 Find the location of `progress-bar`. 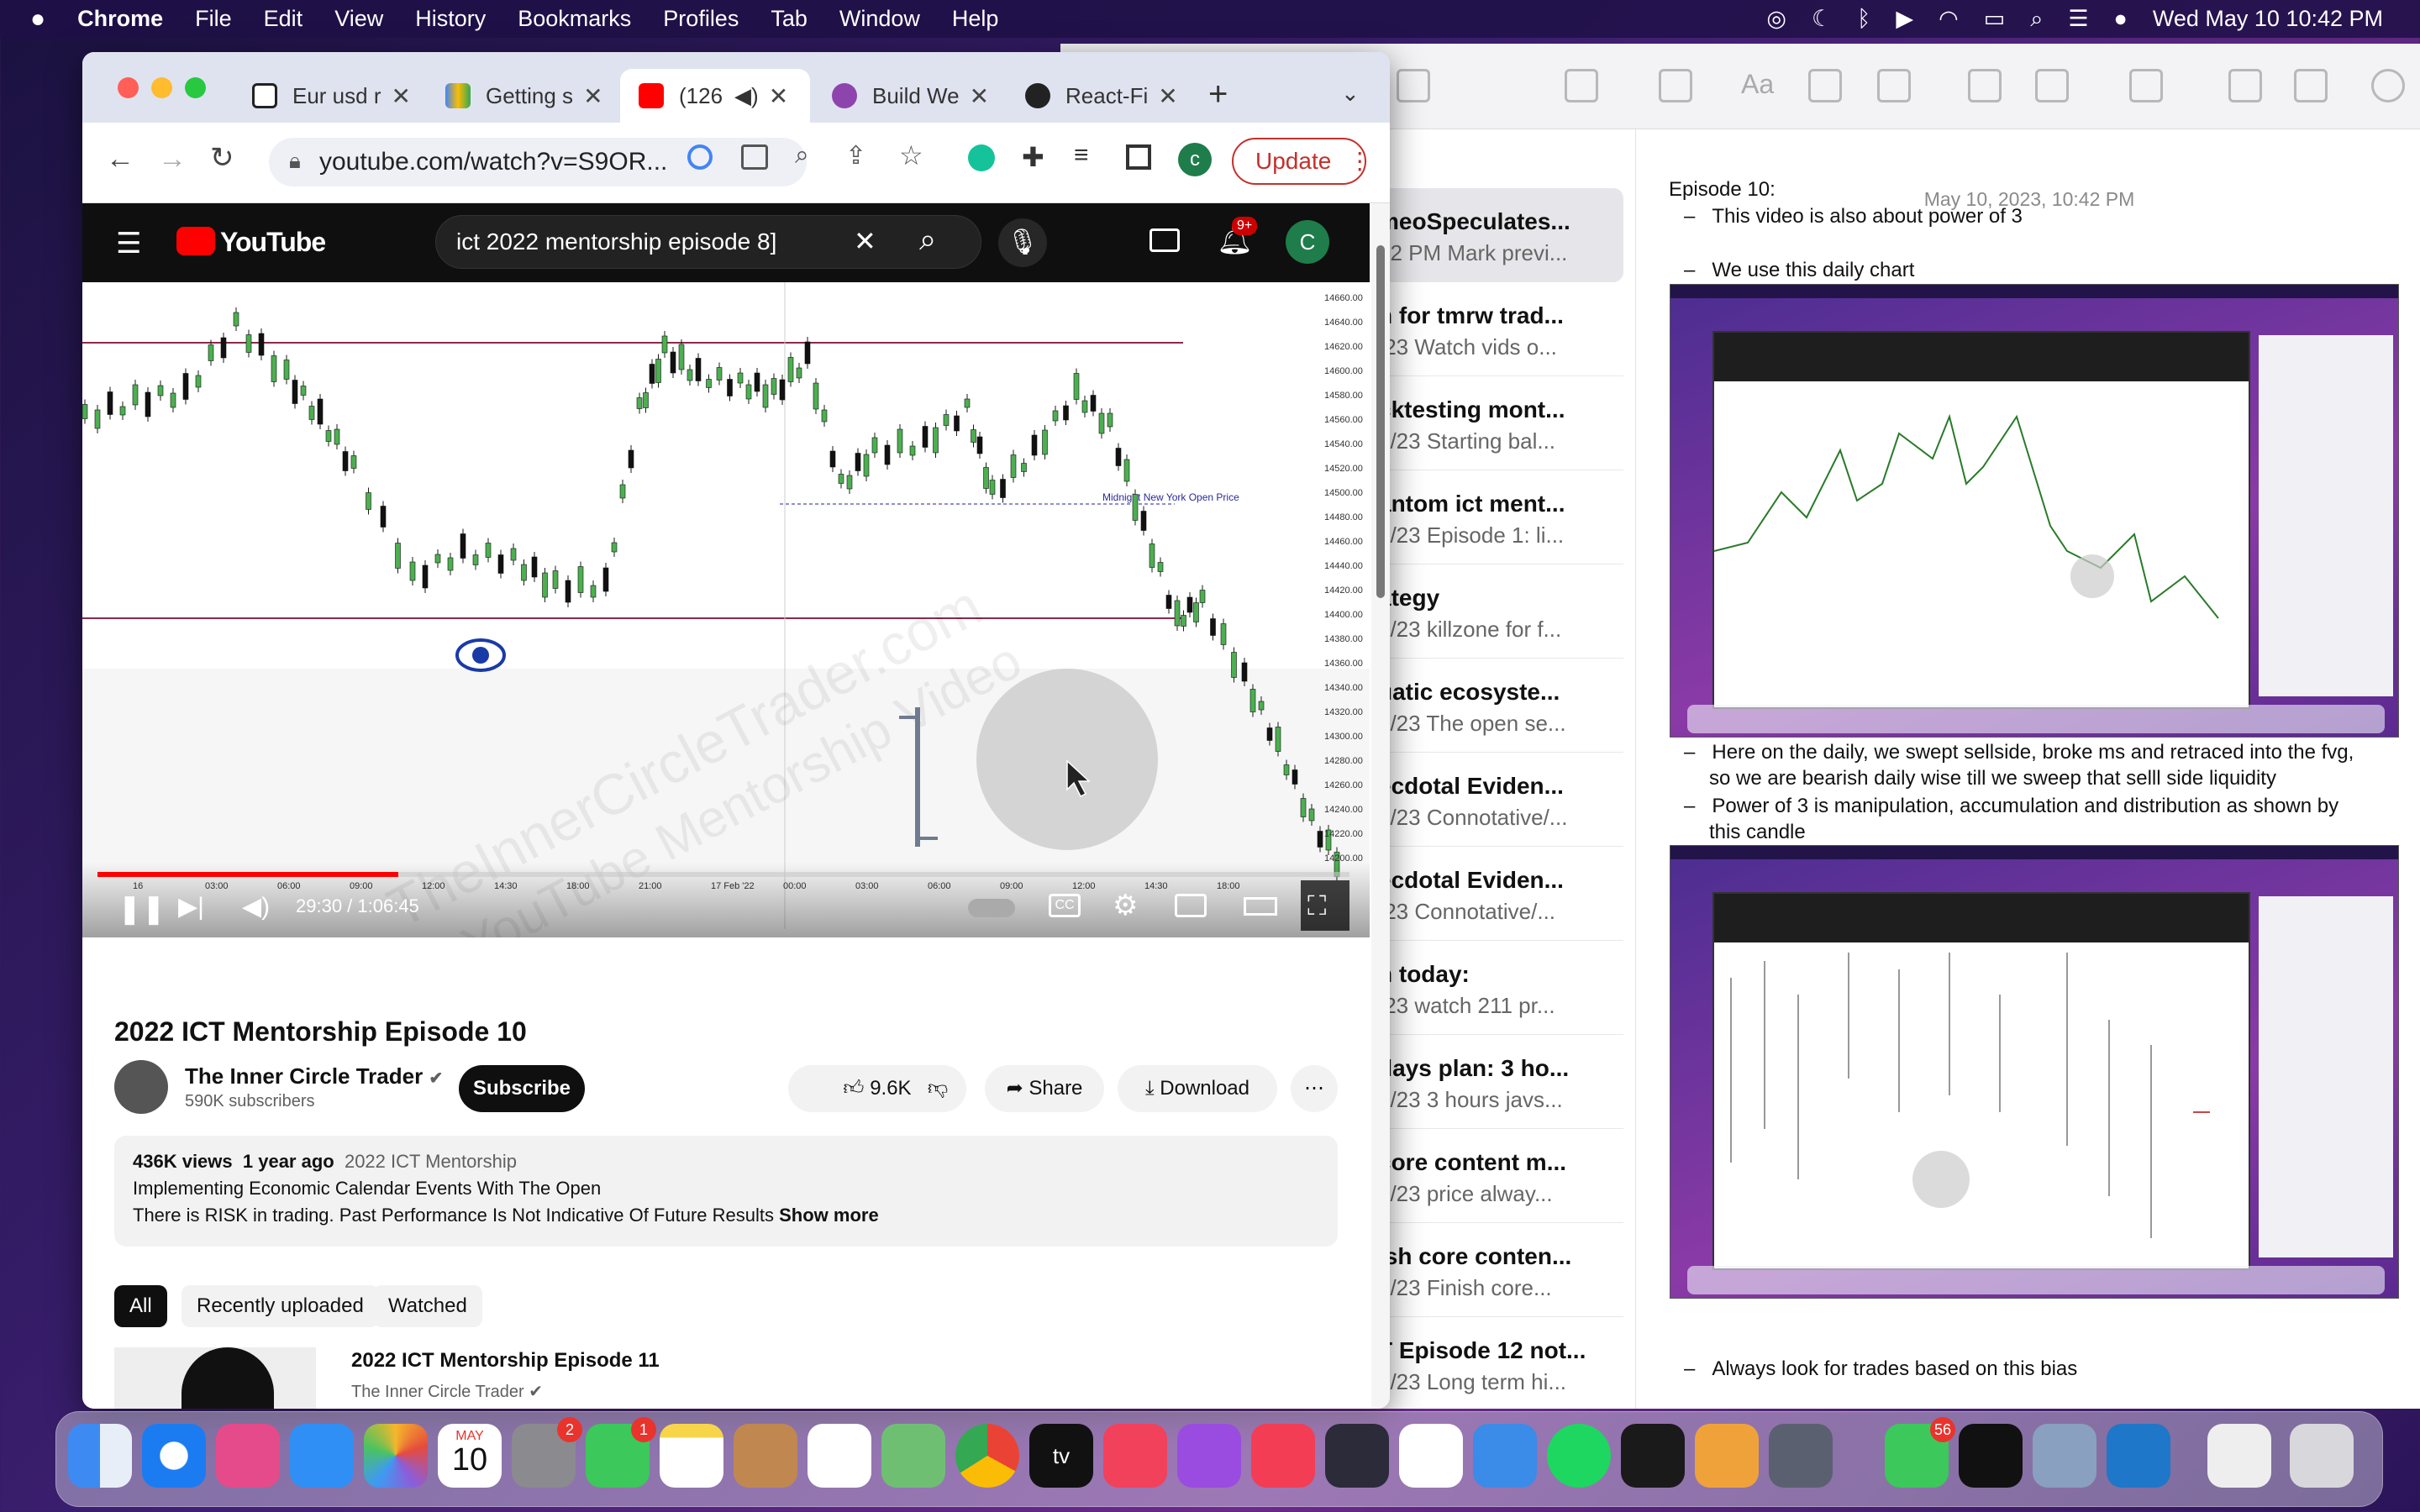

progress-bar is located at coordinates (723, 874).